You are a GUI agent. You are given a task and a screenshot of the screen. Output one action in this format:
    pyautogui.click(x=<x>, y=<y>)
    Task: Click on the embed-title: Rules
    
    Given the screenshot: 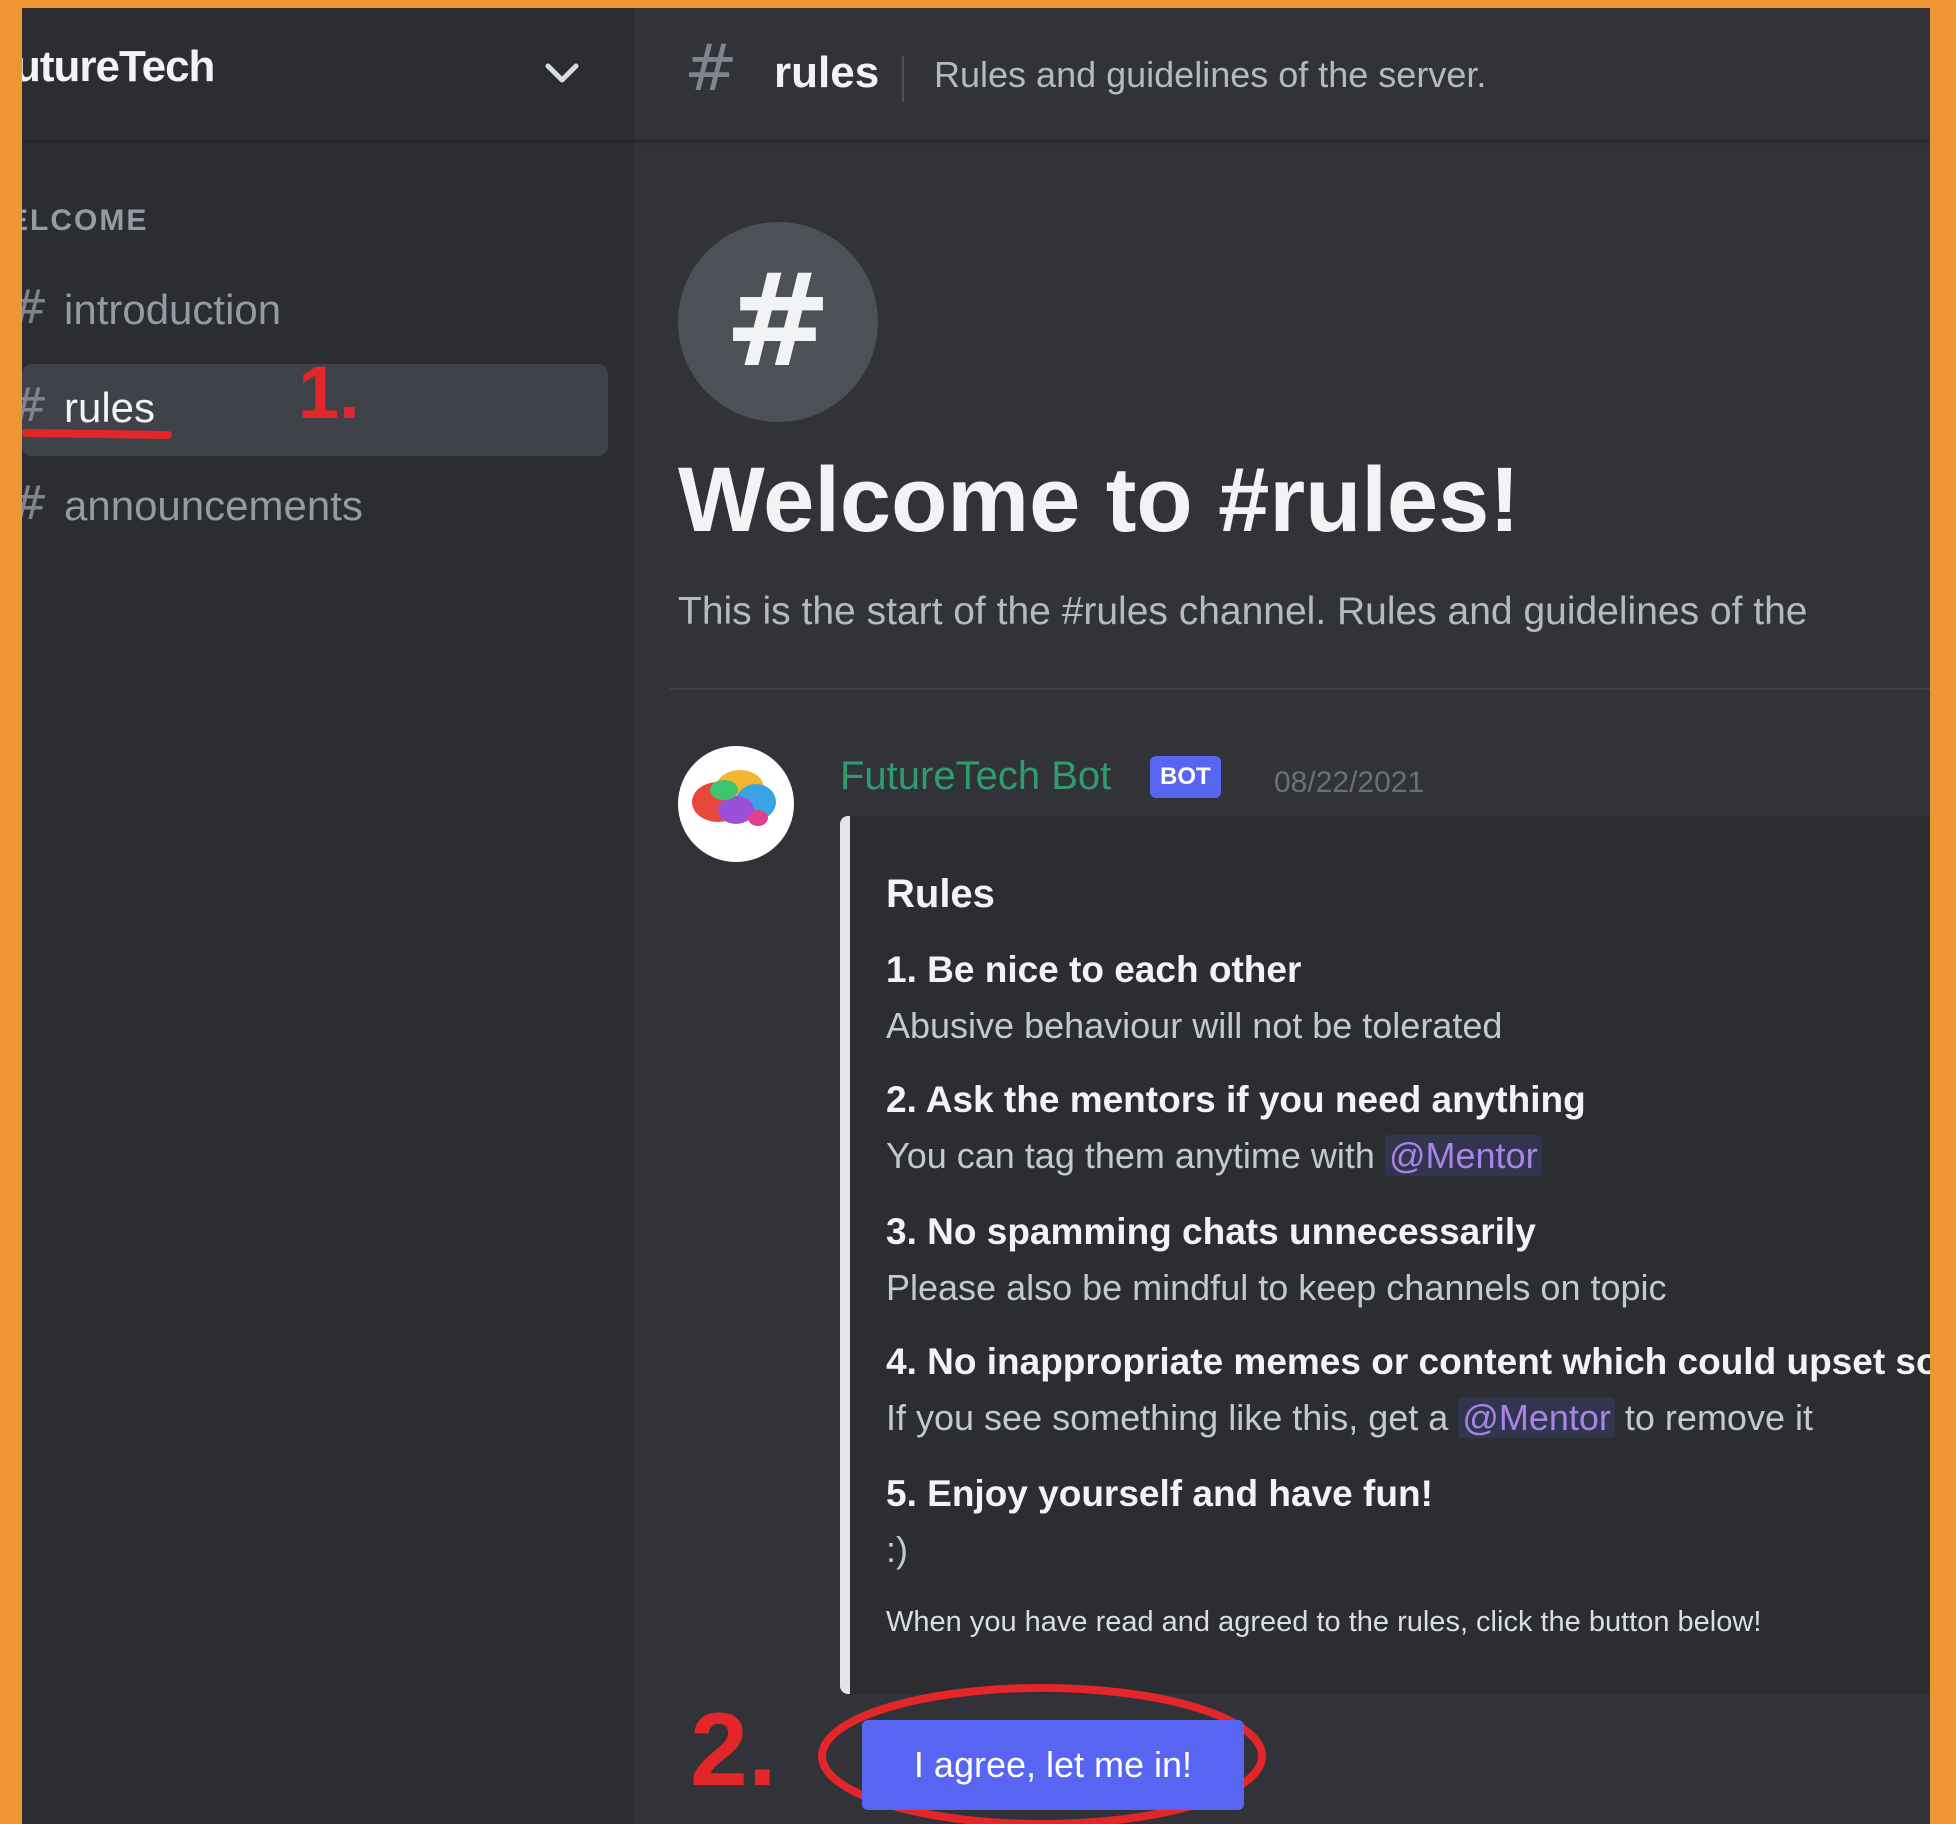 What is the action you would take?
    pyautogui.click(x=940, y=894)
    